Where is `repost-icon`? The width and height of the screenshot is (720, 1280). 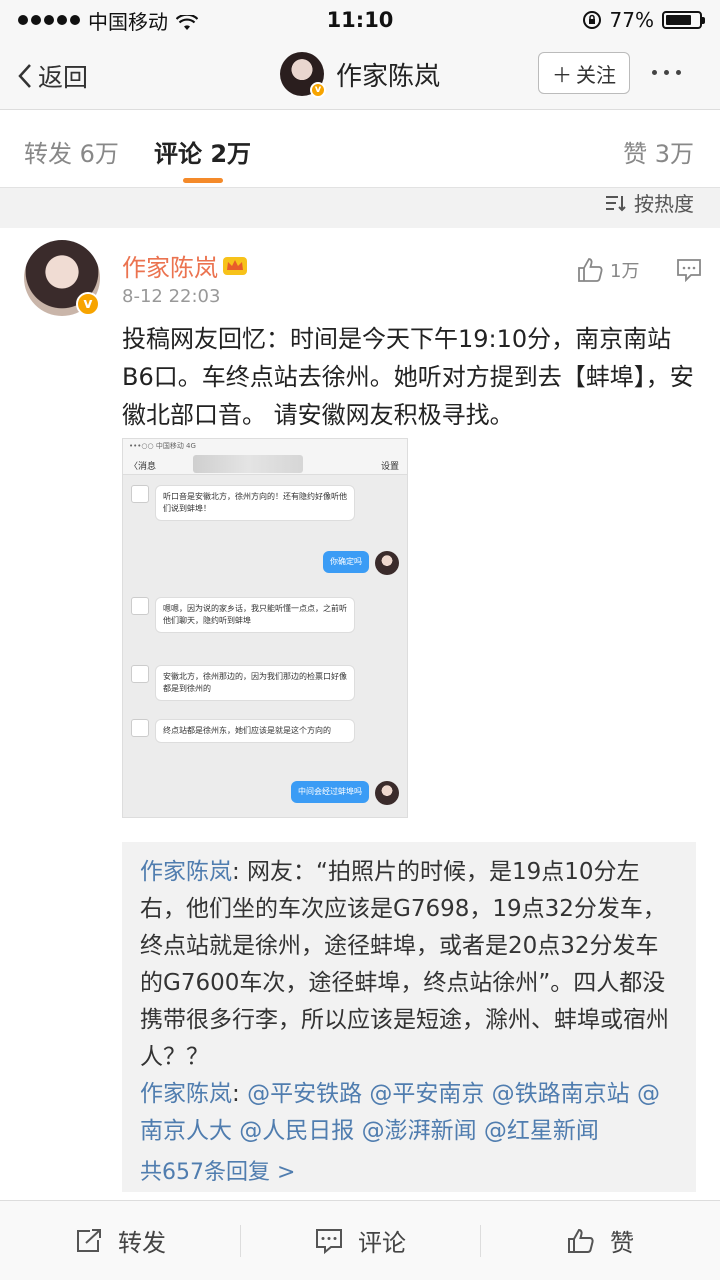 repost-icon is located at coordinates (89, 1240).